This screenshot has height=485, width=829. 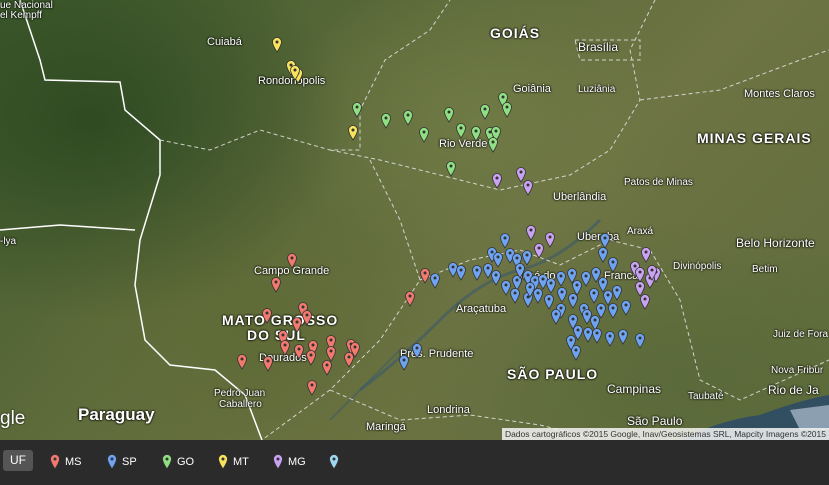 What do you see at coordinates (73, 462) in the screenshot?
I see `legend-label: MS` at bounding box center [73, 462].